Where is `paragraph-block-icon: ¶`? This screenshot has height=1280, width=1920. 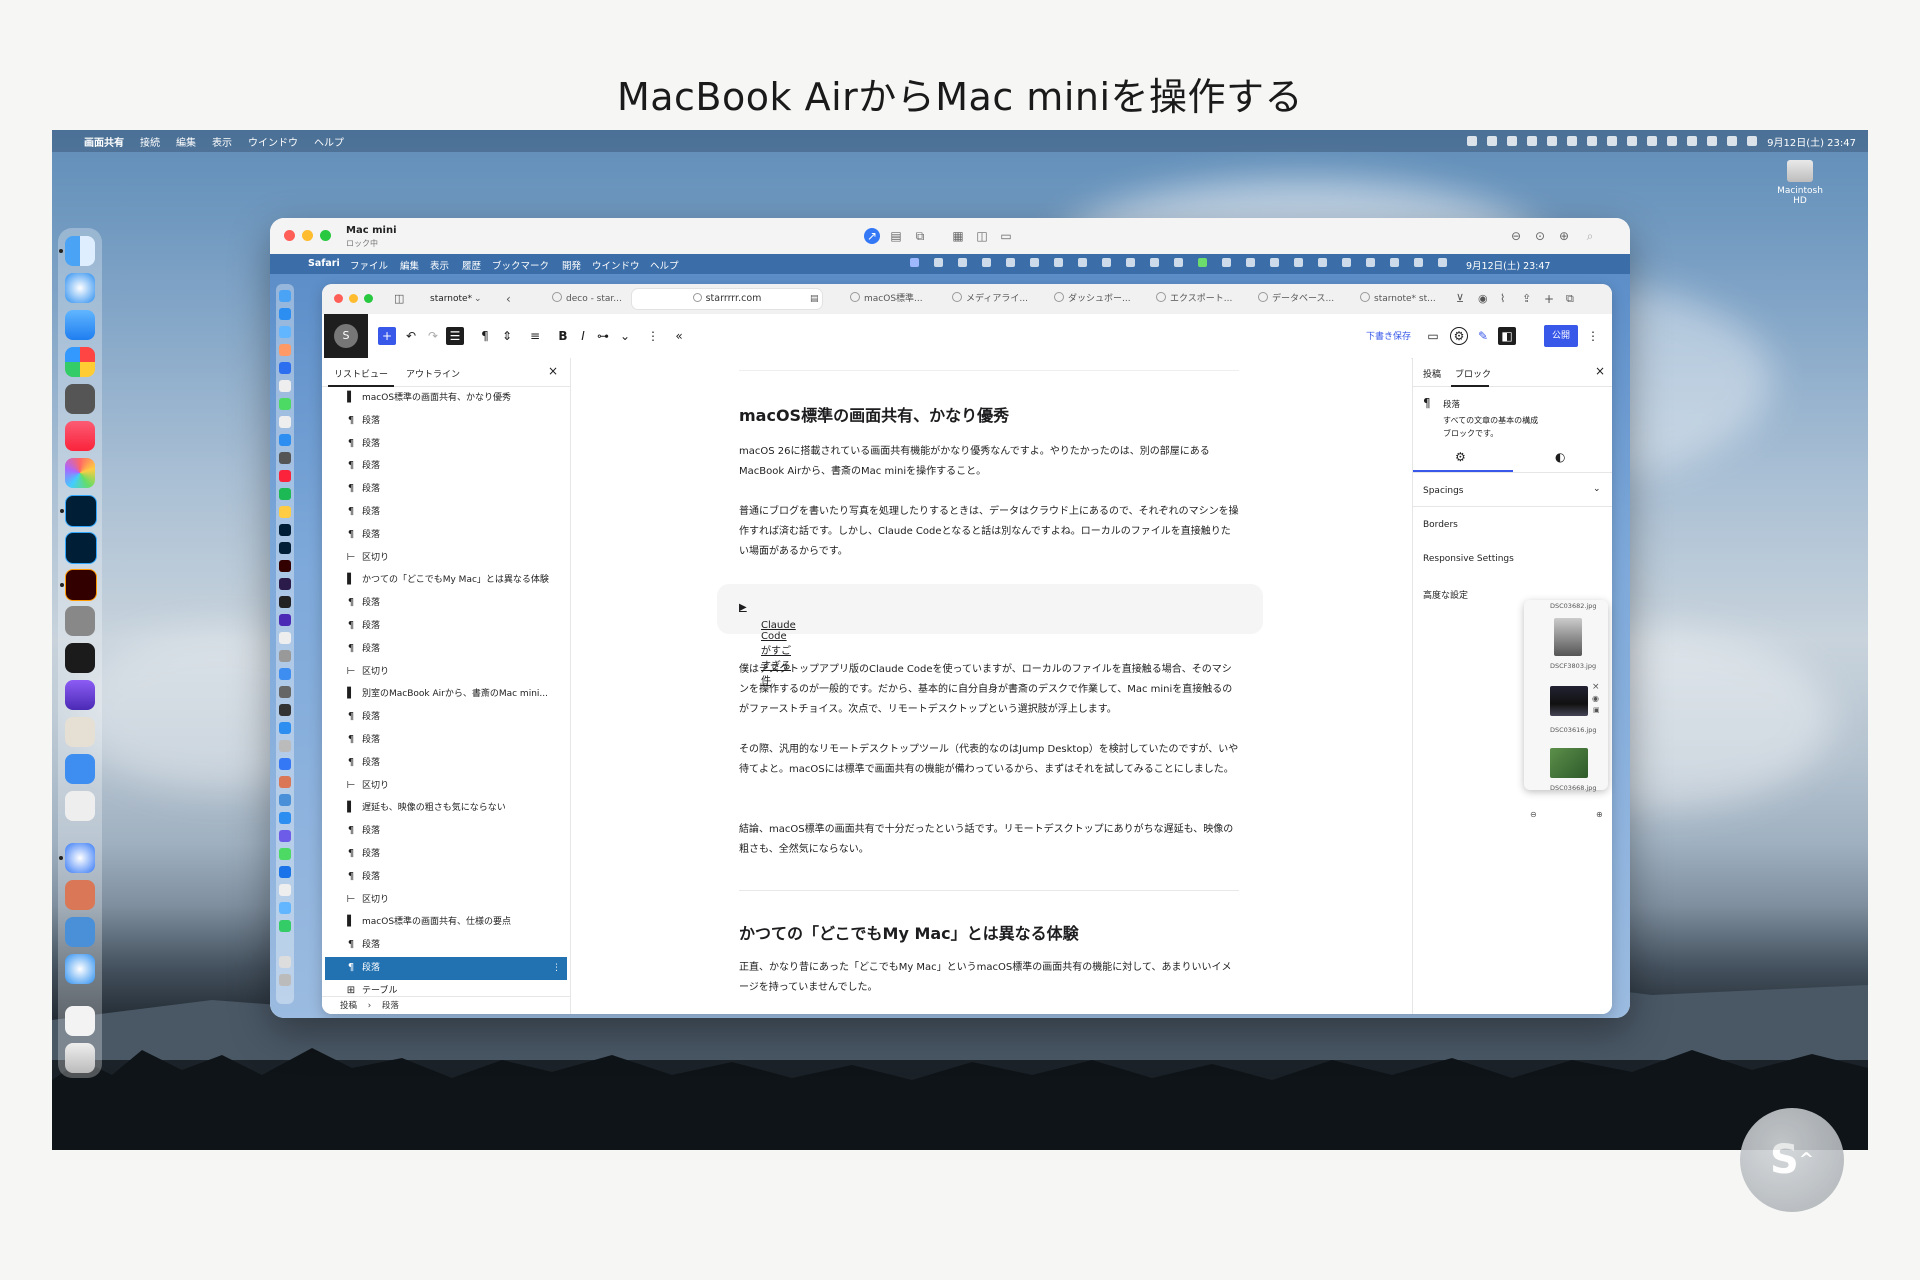 paragraph-block-icon: ¶ is located at coordinates (485, 336).